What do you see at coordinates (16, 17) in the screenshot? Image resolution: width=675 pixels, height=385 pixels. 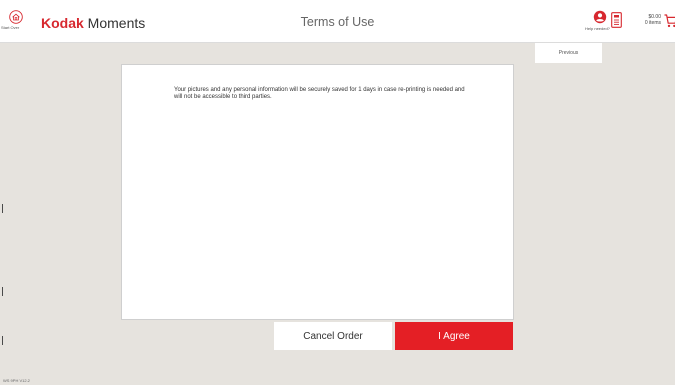 I see `home-icon` at bounding box center [16, 17].